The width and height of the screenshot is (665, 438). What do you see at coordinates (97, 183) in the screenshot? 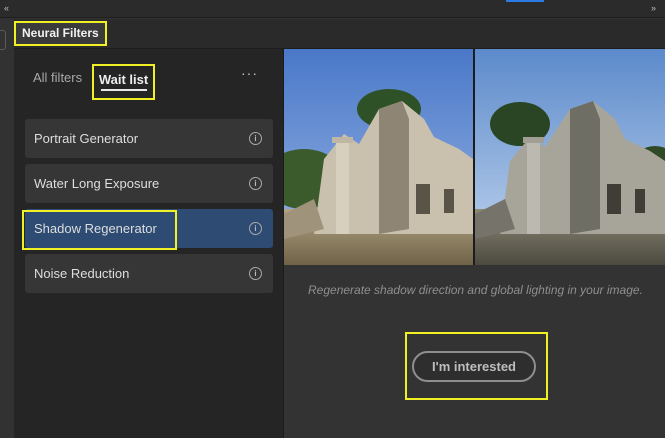
I see `filter-item-label: Water Long Exposure` at bounding box center [97, 183].